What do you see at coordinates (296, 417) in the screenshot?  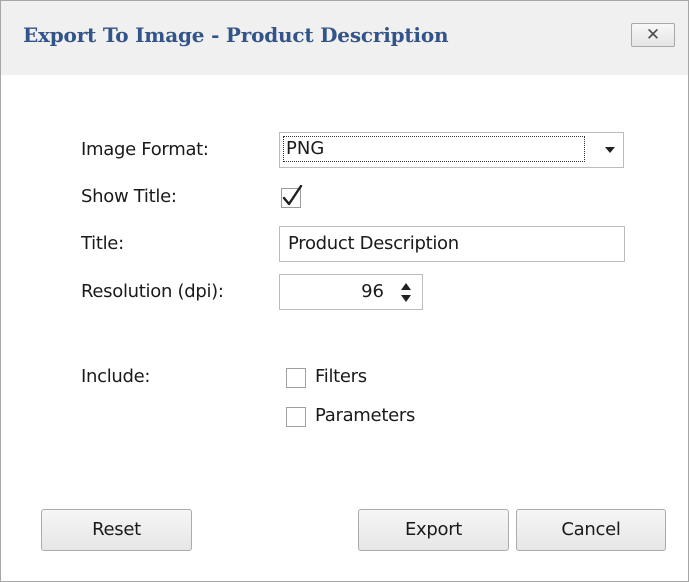 I see `parameters-checkbox` at bounding box center [296, 417].